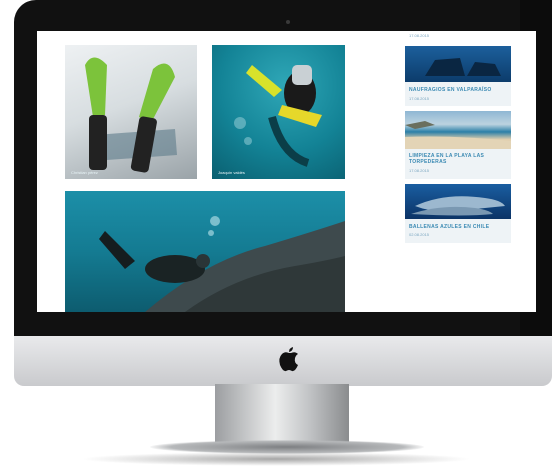 The image size is (552, 469). I want to click on beach-illustration, so click(458, 135).